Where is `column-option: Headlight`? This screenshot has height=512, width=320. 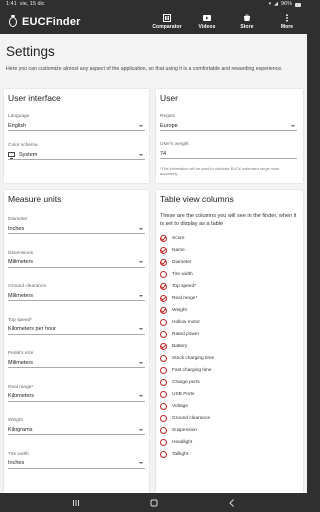 column-option: Headlight is located at coordinates (228, 442).